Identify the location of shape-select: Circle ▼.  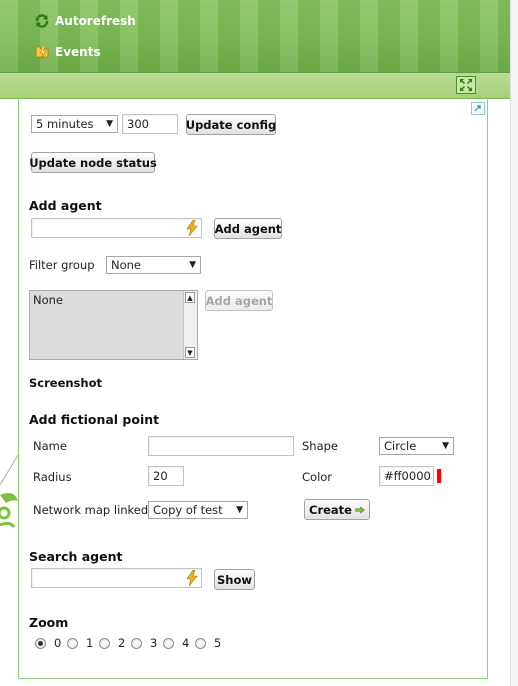
(416, 446).